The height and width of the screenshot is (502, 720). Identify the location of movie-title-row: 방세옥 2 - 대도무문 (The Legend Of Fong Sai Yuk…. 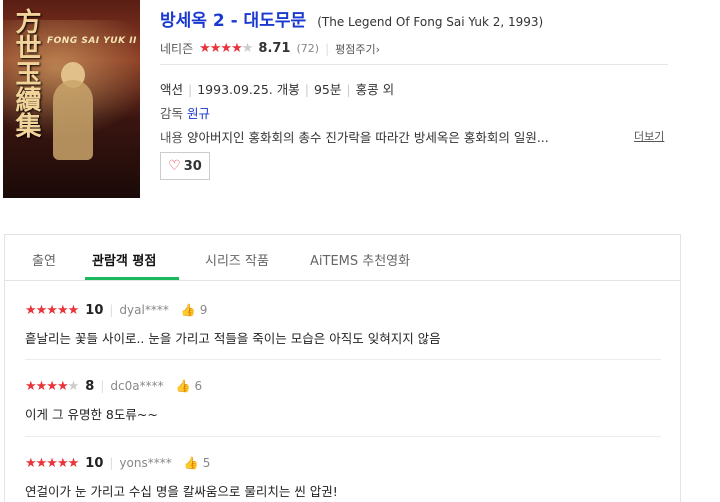
(351, 18).